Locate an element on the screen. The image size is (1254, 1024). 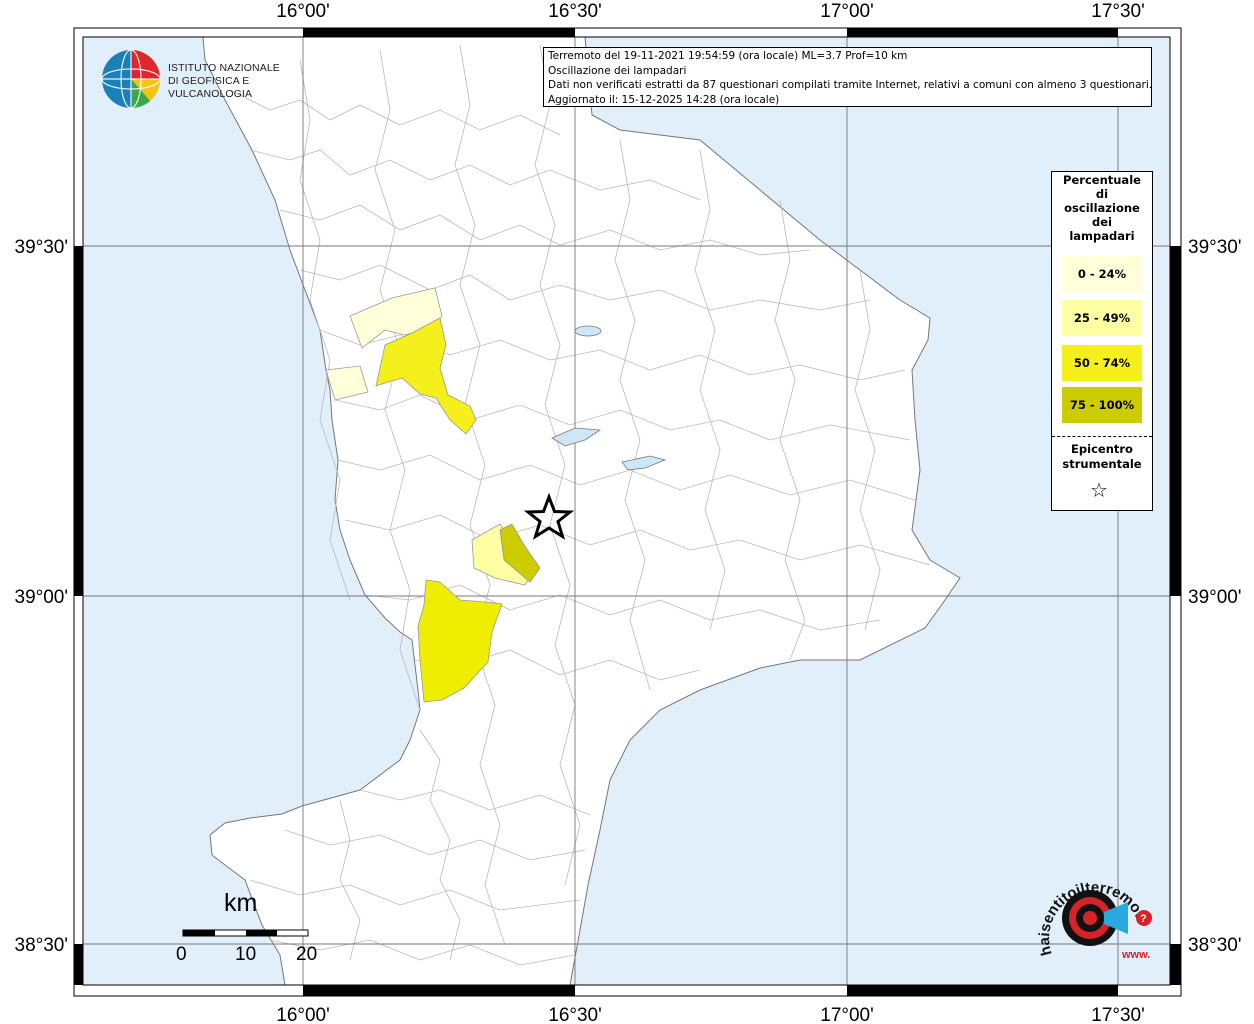
ingv-name-line2: DI GEOFISICA E VULCANOLOGIA is located at coordinates (210, 87).